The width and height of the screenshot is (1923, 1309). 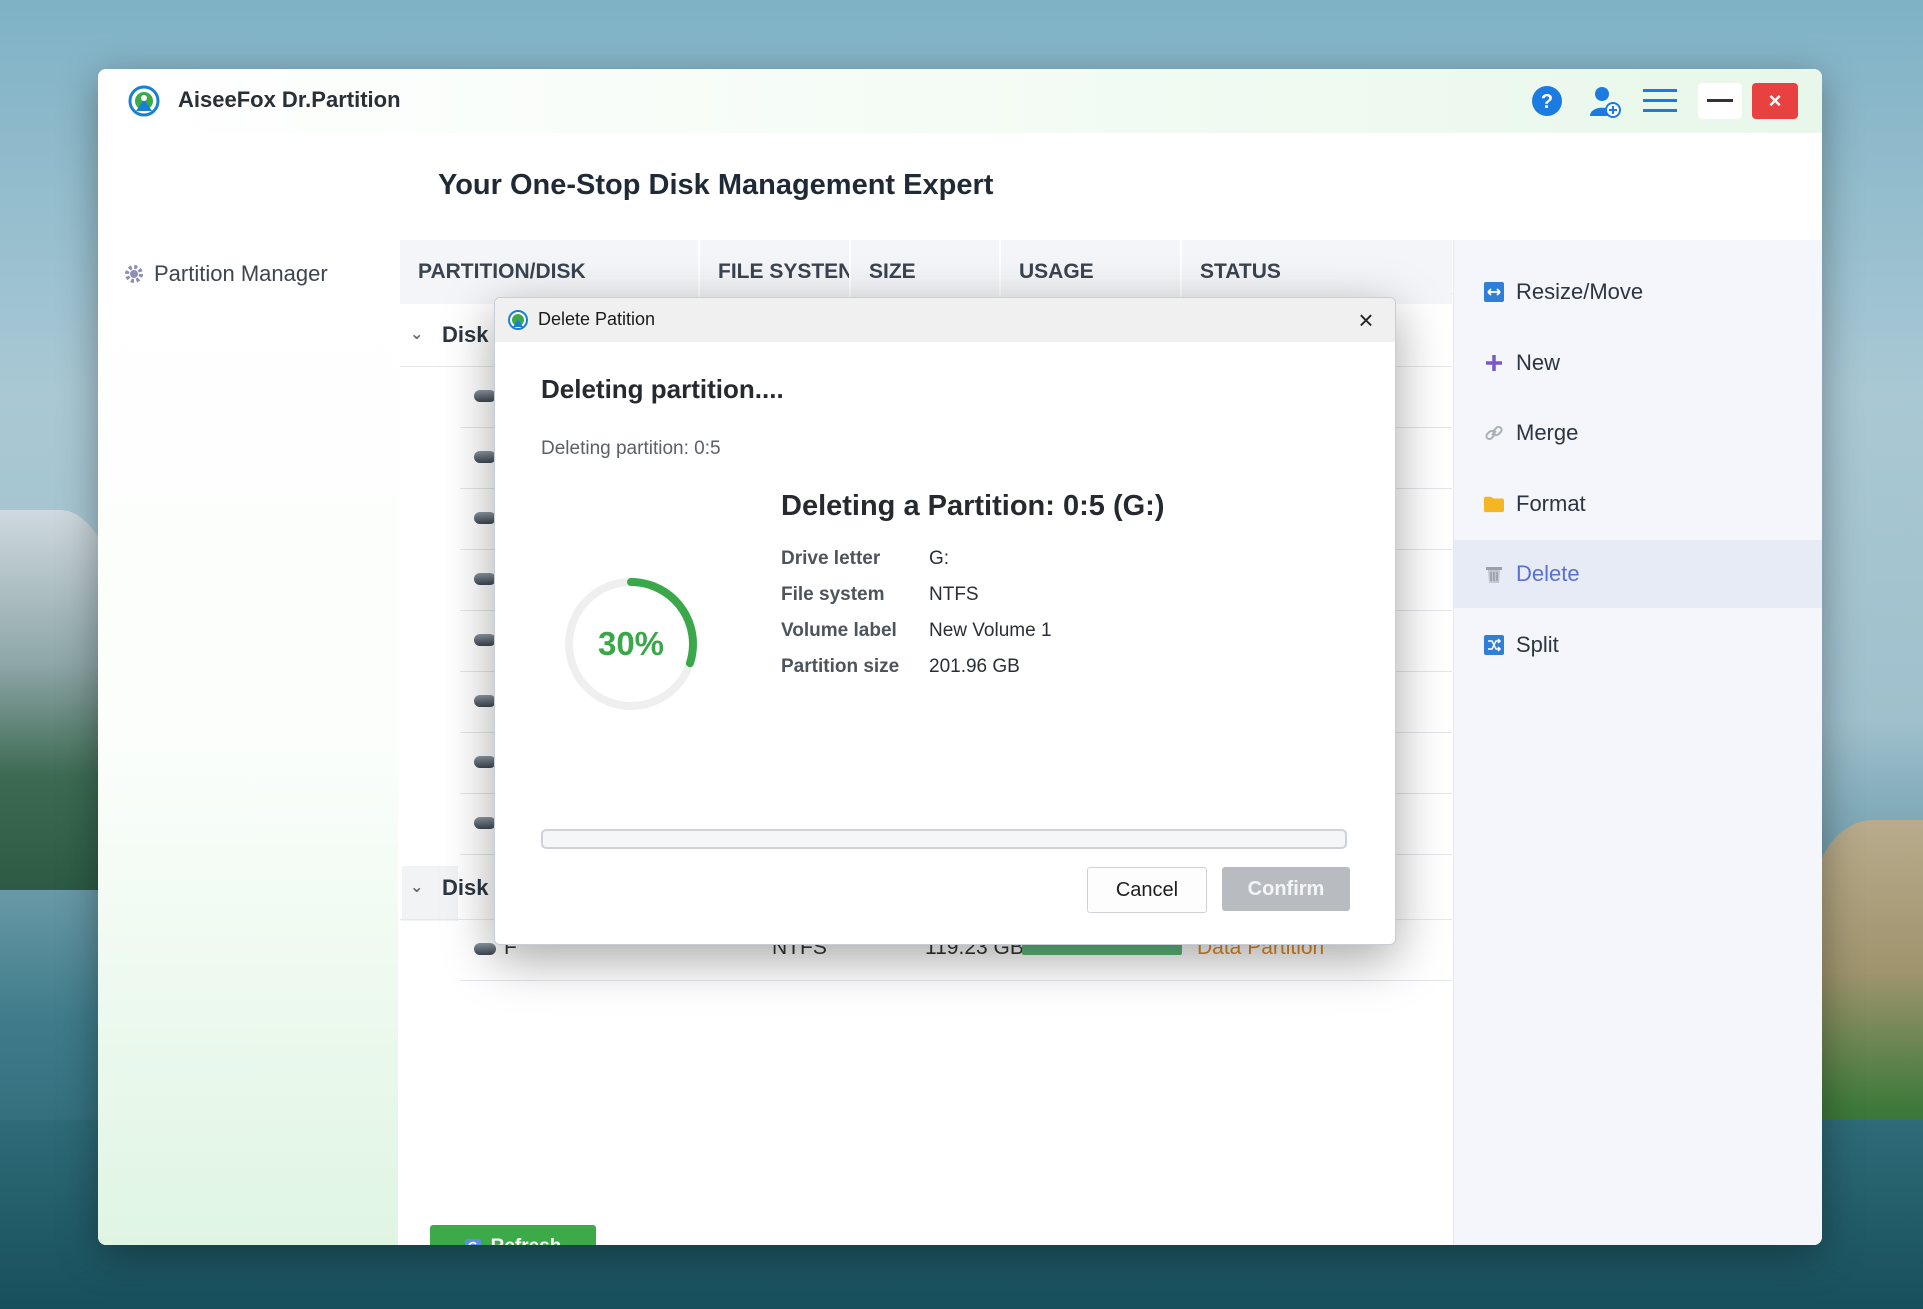 What do you see at coordinates (1638, 363) in the screenshot?
I see `new-partition-button: New` at bounding box center [1638, 363].